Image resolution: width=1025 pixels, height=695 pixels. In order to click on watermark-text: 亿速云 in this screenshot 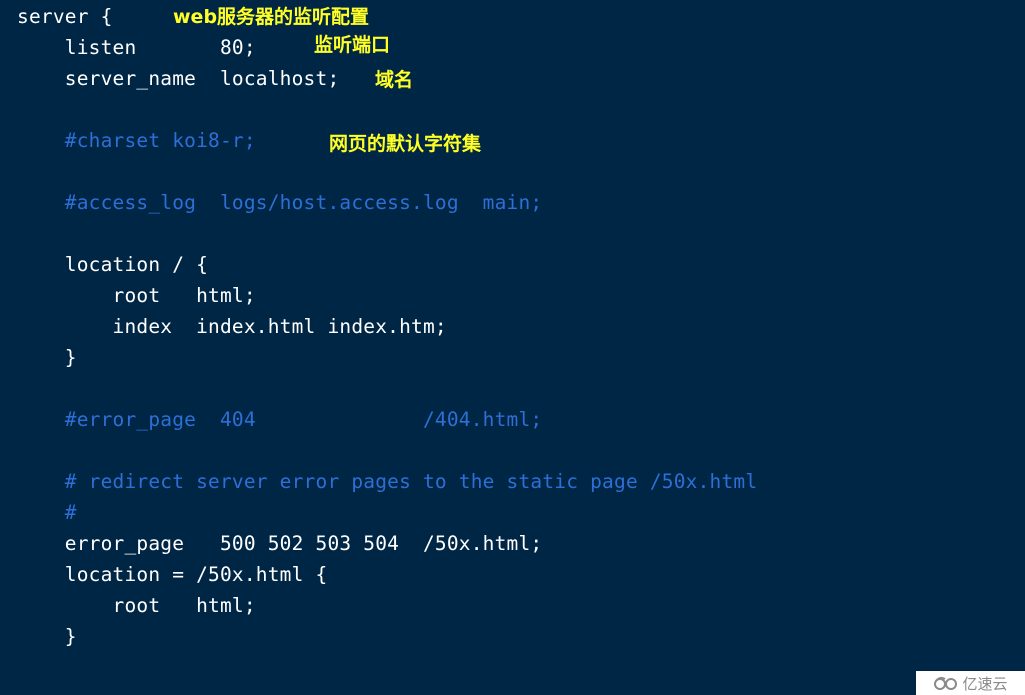, I will do `click(985, 683)`.